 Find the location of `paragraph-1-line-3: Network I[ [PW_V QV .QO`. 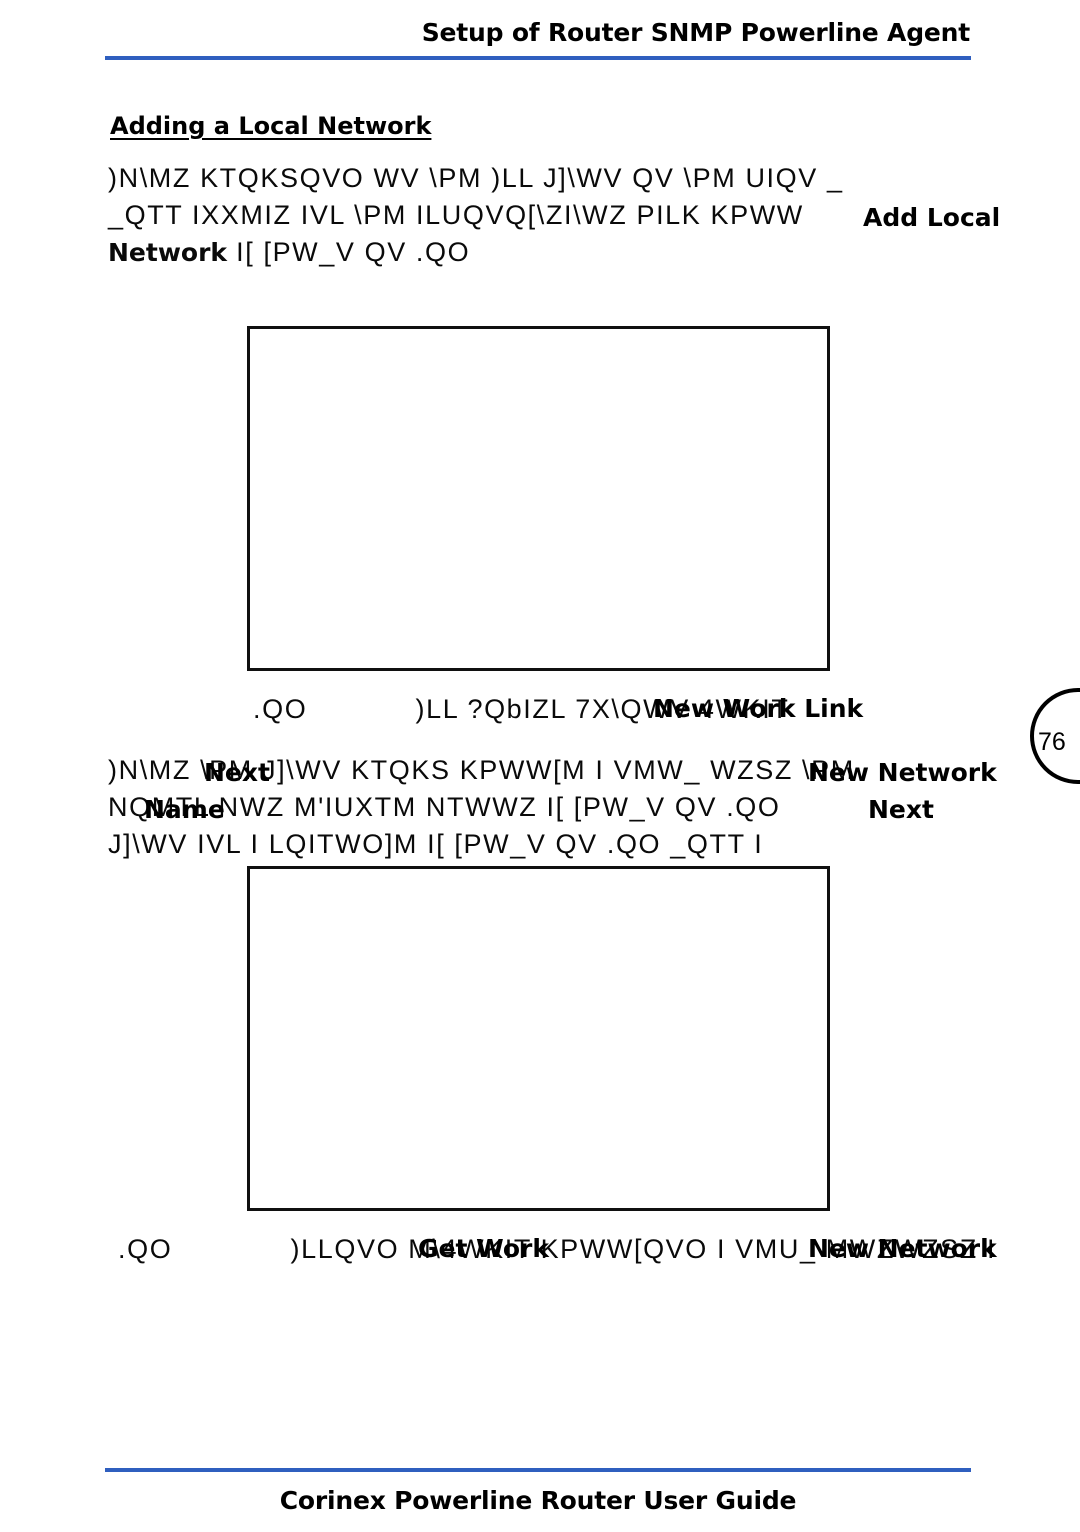

paragraph-1-line-3: Network I[ [PW_V QV .QO is located at coordinates (594, 252).